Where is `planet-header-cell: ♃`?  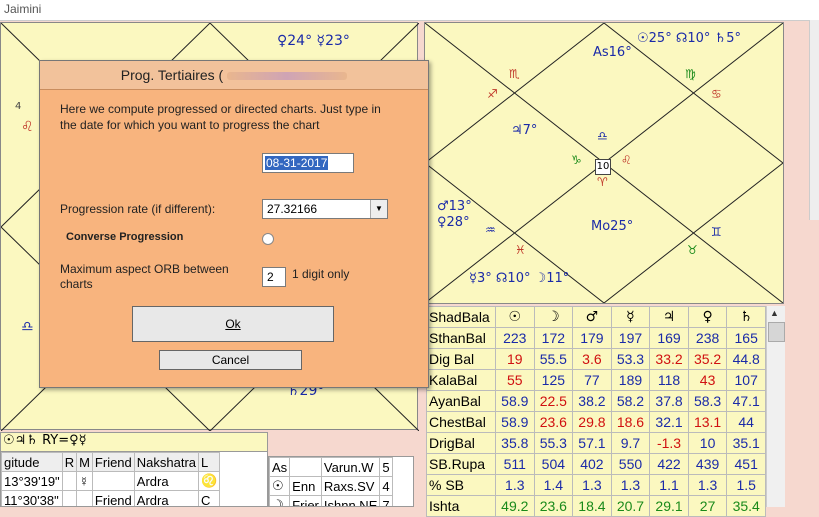
planet-header-cell: ♃ is located at coordinates (669, 317).